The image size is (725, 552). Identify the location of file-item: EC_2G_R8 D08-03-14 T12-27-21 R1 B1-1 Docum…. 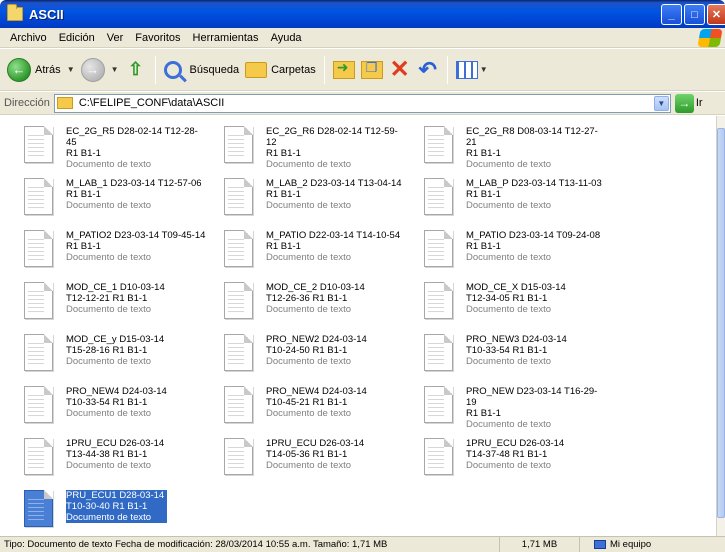
(500, 151).